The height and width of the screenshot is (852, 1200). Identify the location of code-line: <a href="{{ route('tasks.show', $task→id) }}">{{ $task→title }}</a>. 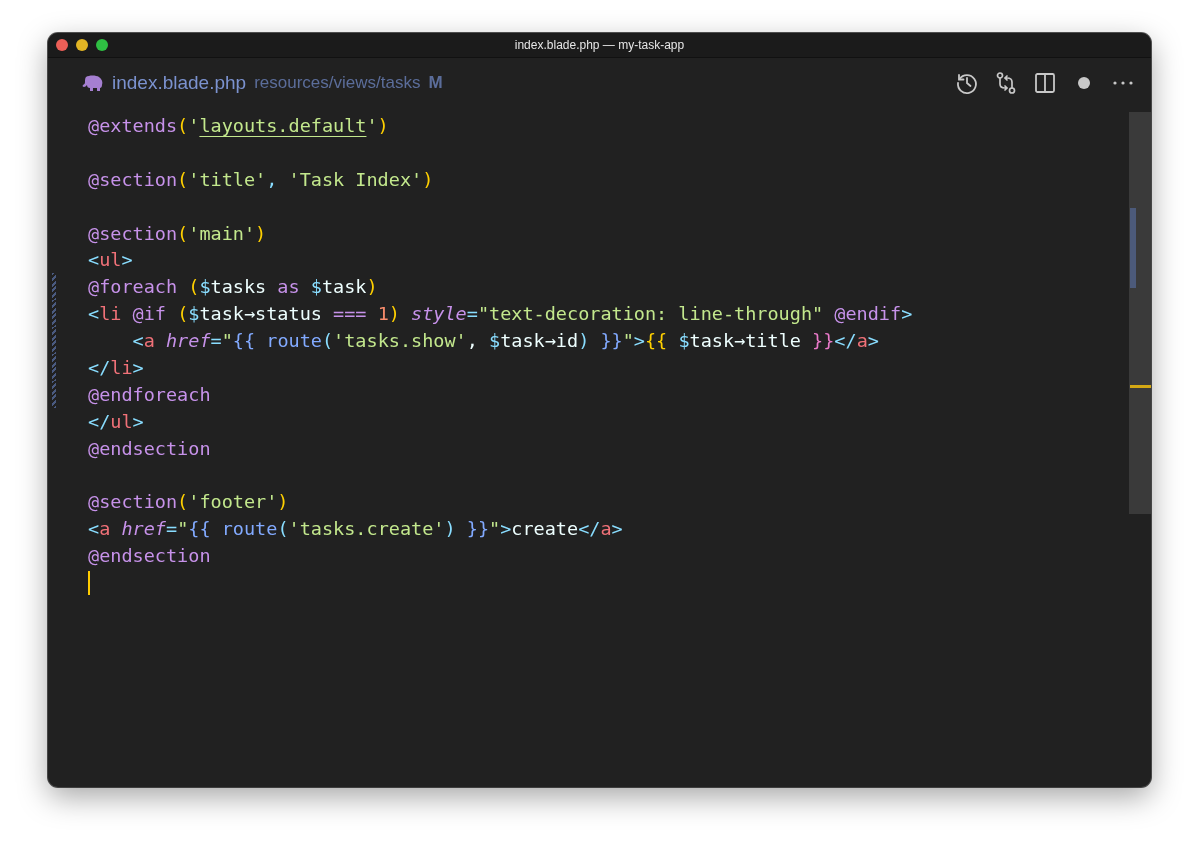
(505, 341).